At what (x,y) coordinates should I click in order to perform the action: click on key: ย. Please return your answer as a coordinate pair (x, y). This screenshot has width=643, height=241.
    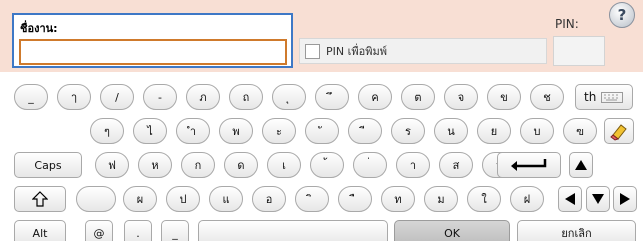
    Looking at the image, I should click on (494, 131).